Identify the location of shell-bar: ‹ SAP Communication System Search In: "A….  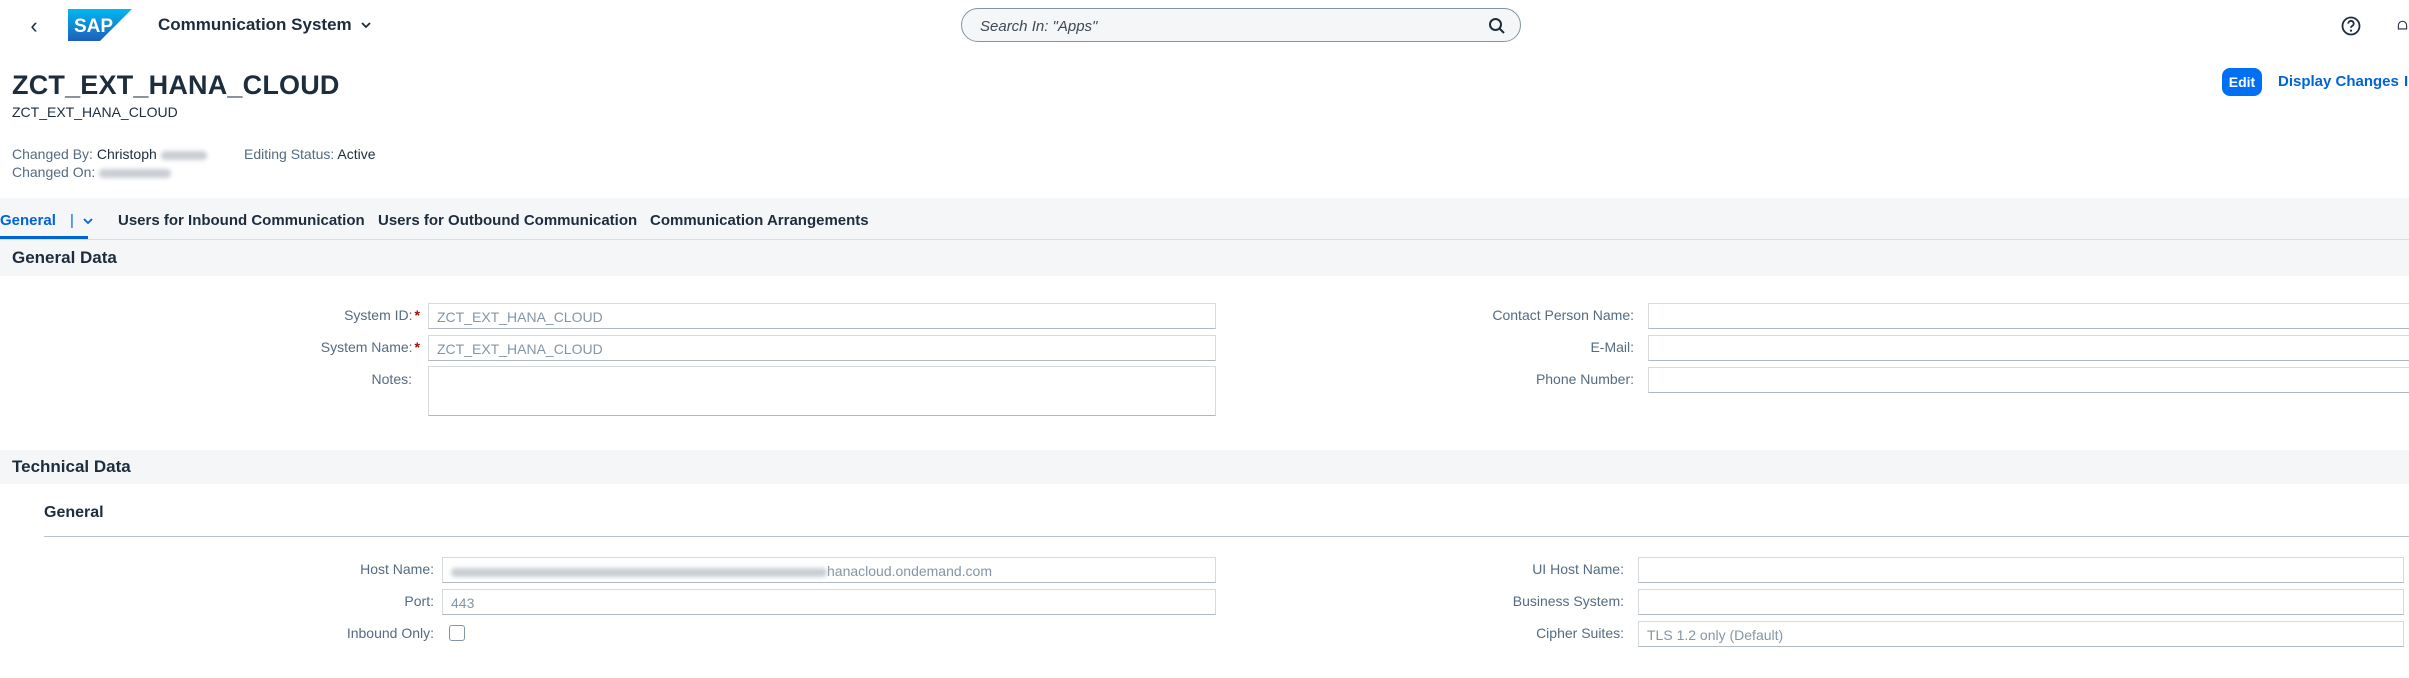
(1204, 26).